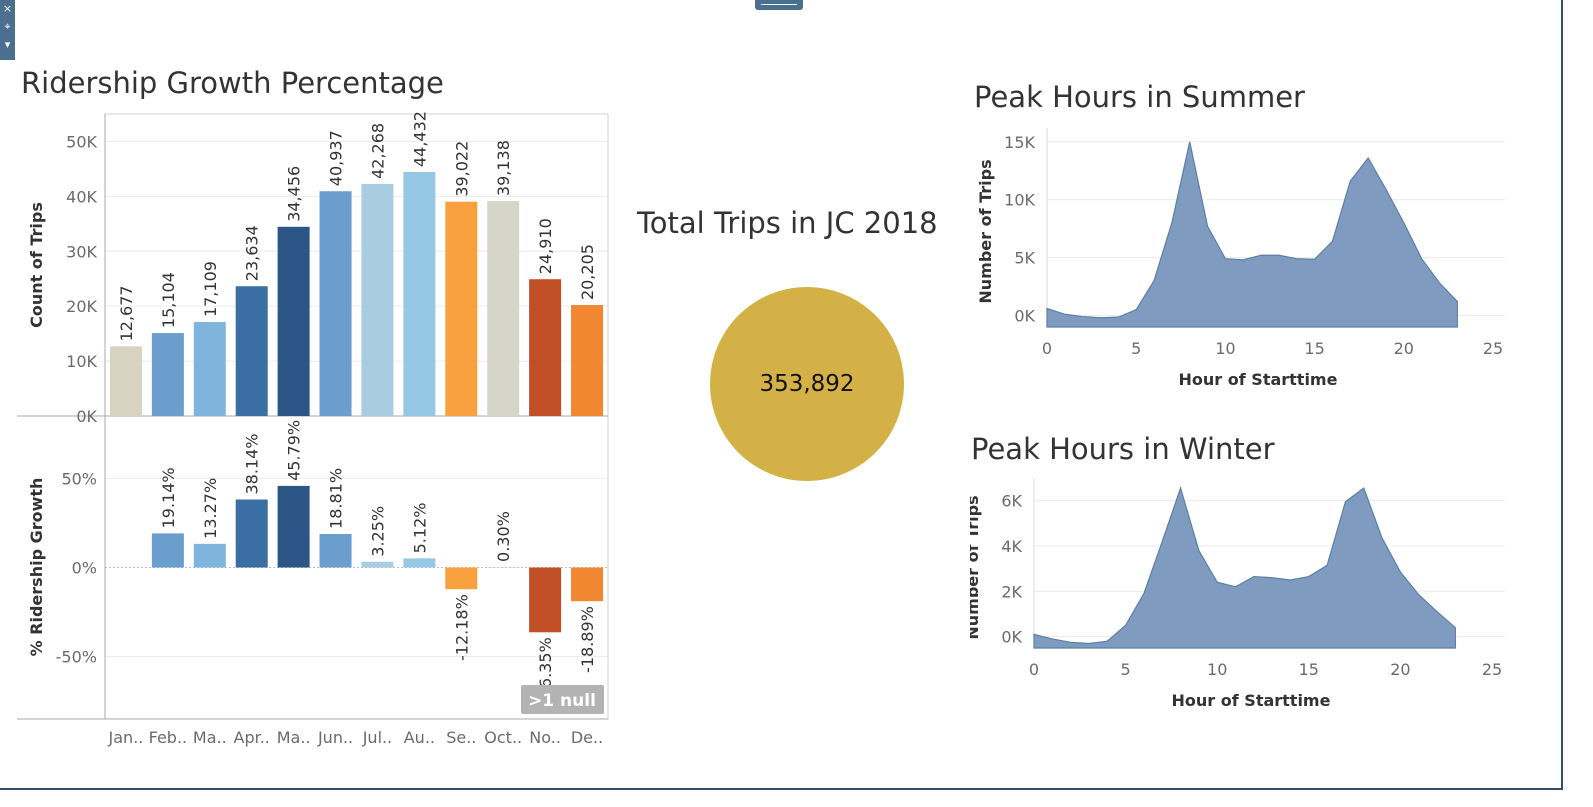 The height and width of the screenshot is (807, 1593). I want to click on x-tick-label: 5, so click(1136, 348).